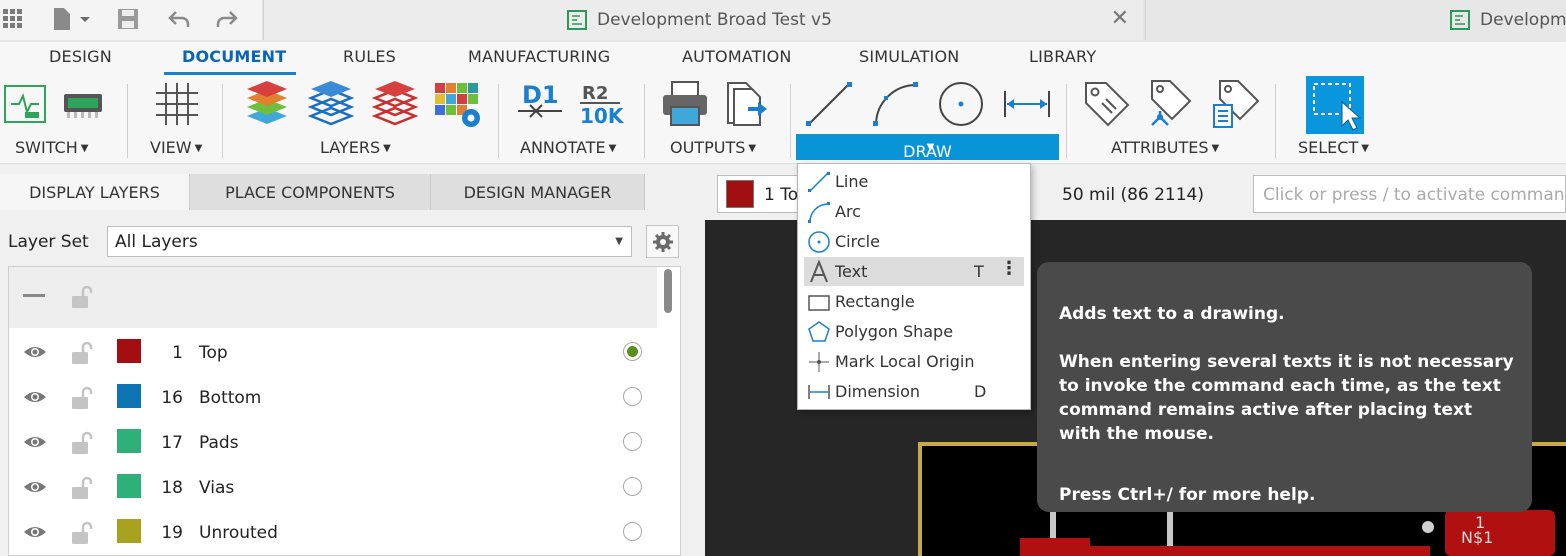 The height and width of the screenshot is (556, 1566). I want to click on menu-item-polygon: Polygon Shape, so click(914, 331).